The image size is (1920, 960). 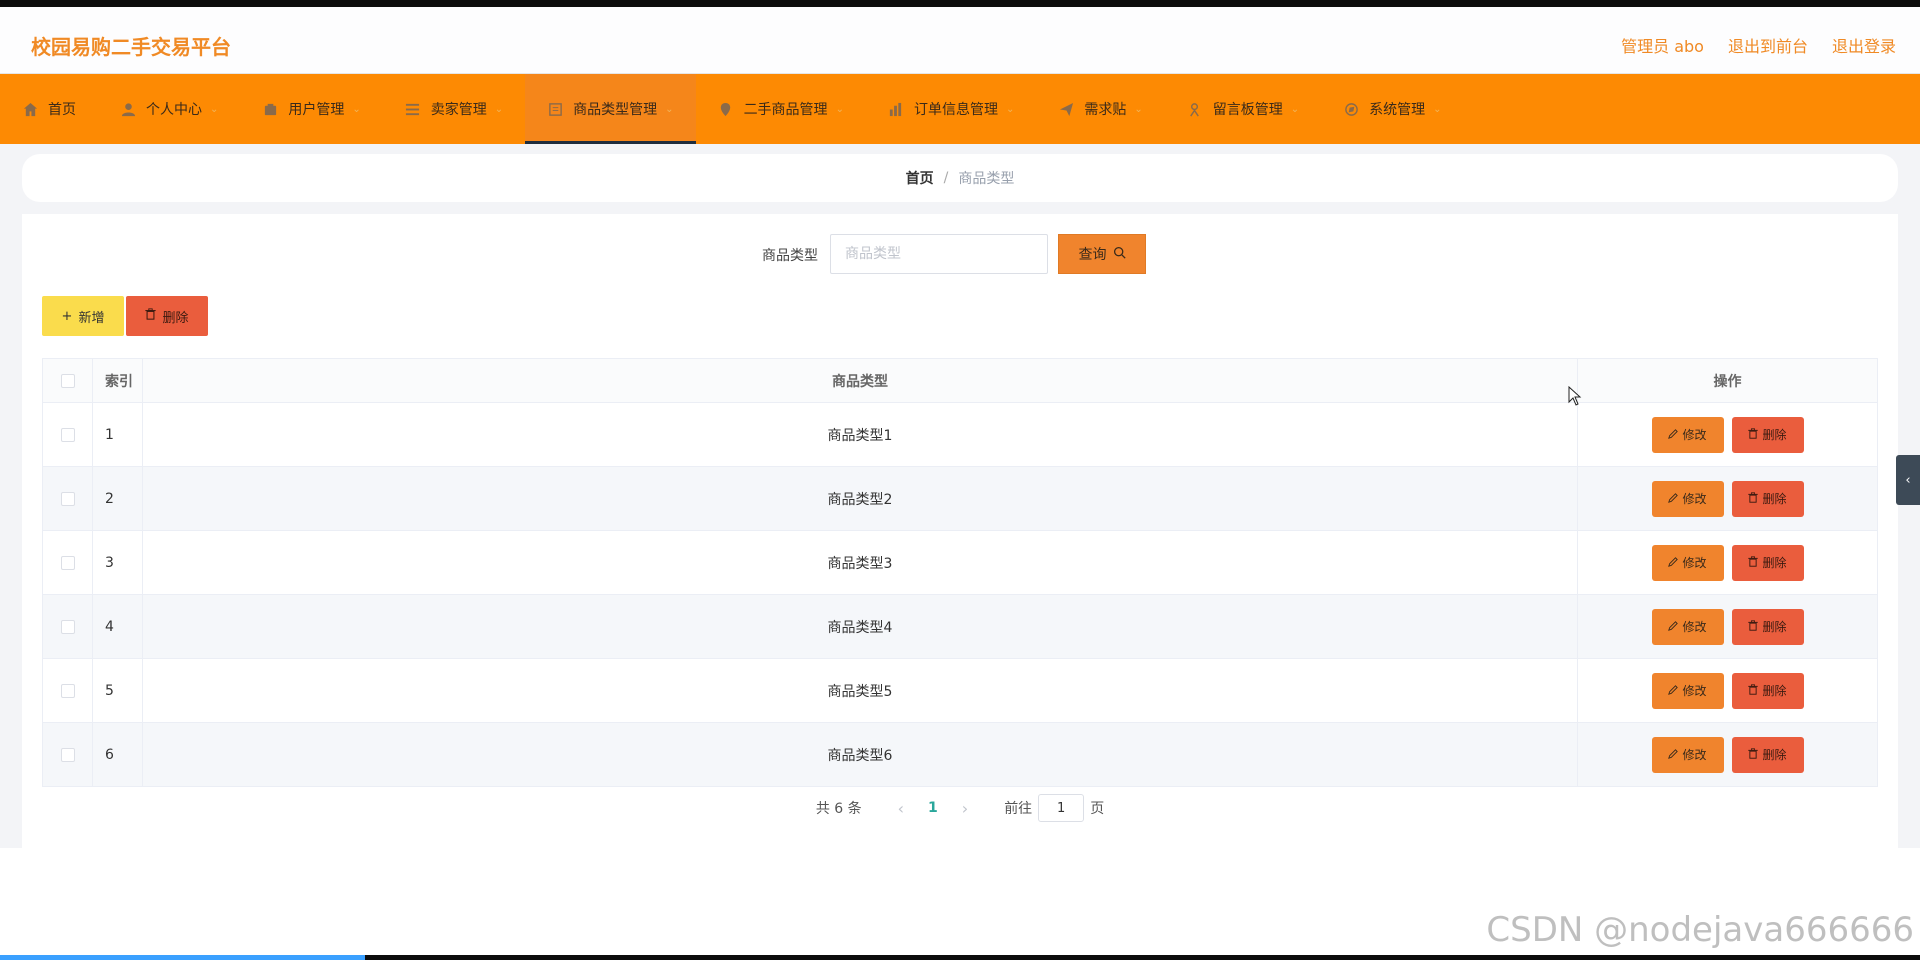 What do you see at coordinates (1119, 254) in the screenshot?
I see `search-icon` at bounding box center [1119, 254].